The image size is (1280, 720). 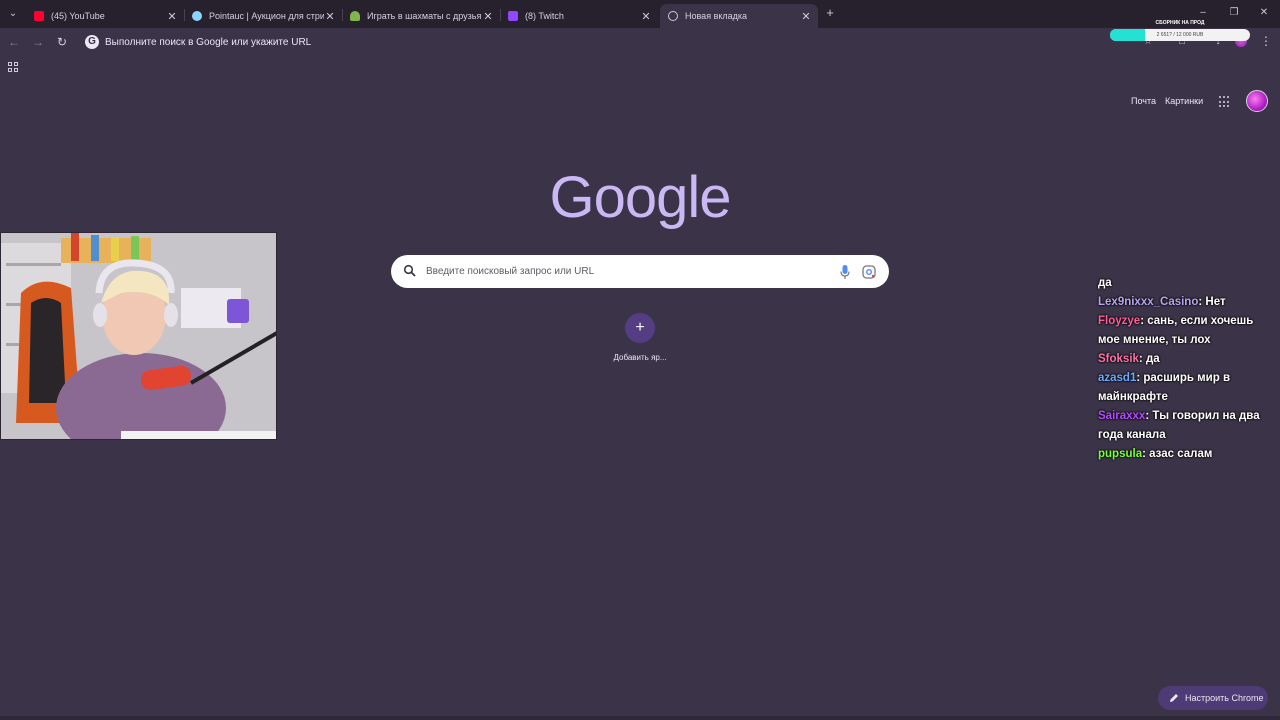 What do you see at coordinates (78, 16) in the screenshot?
I see `tab-title: (45) YouTube` at bounding box center [78, 16].